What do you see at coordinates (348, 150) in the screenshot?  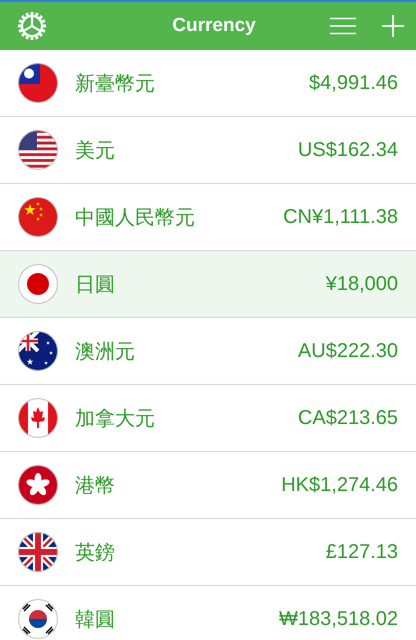 I see `currency-amount: US$162.34` at bounding box center [348, 150].